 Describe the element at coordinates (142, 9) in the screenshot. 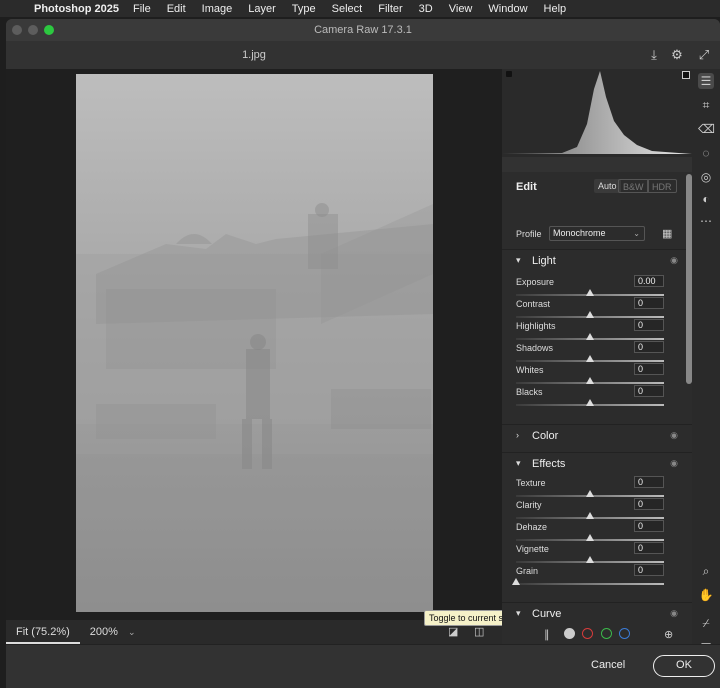

I see `menu-file: File` at that location.